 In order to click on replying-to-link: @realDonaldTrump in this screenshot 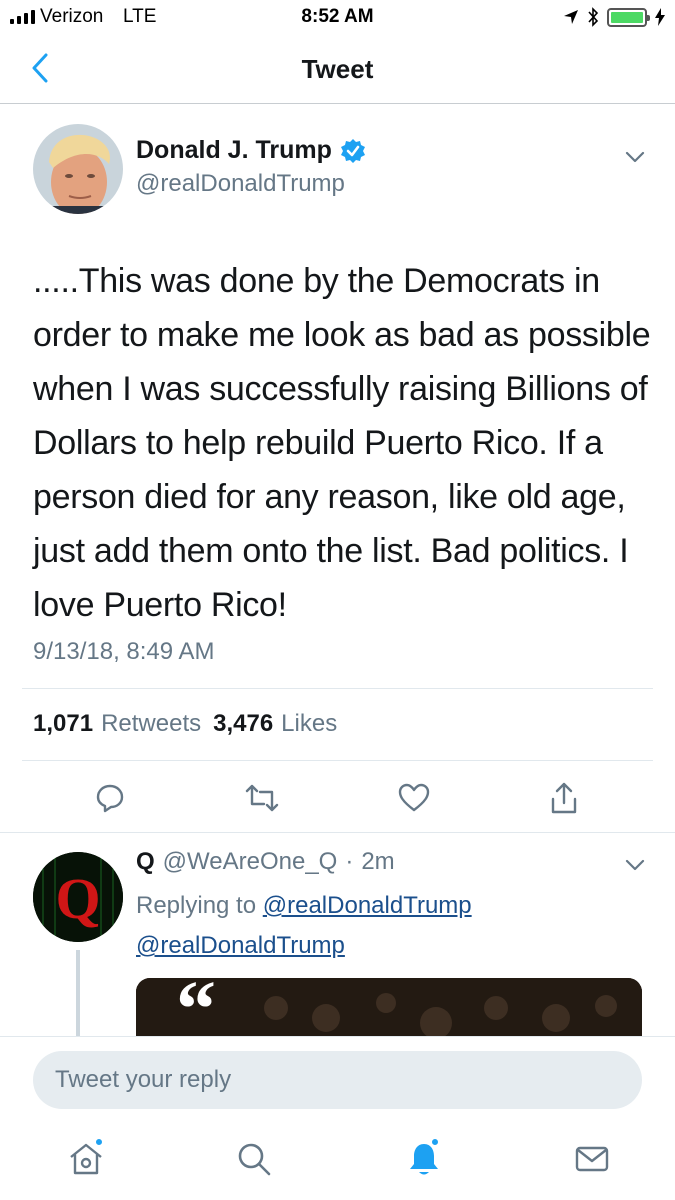, I will do `click(367, 905)`.